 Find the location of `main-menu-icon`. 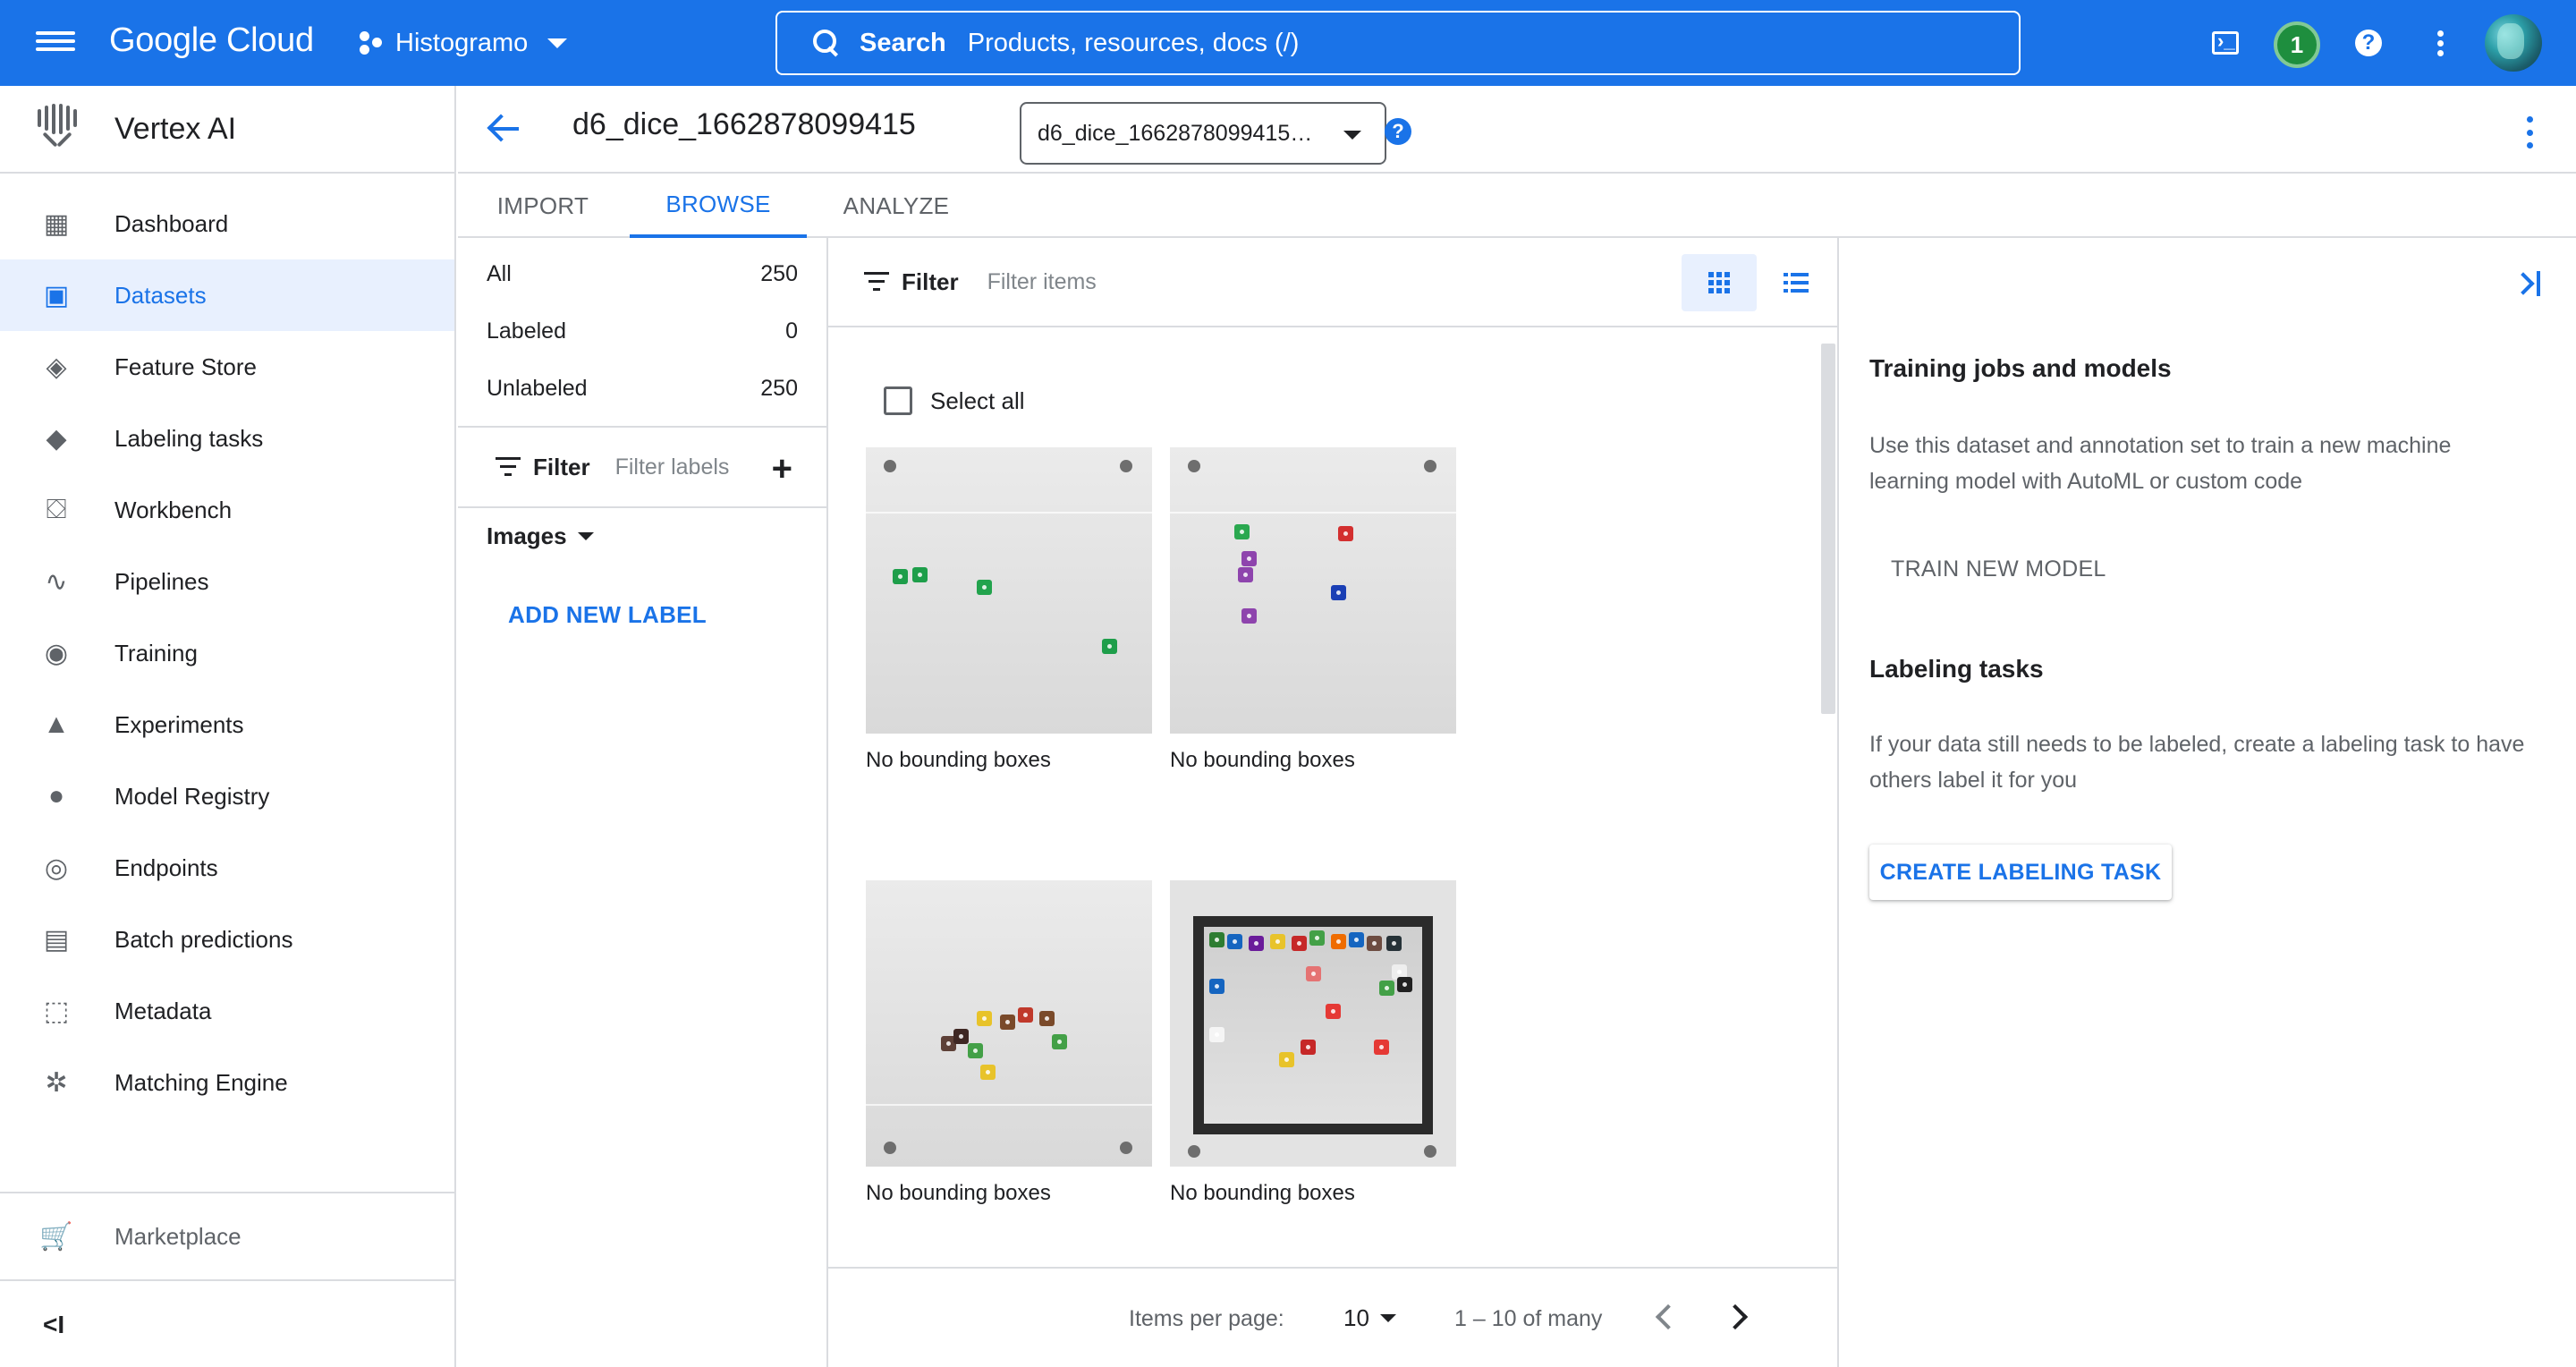

main-menu-icon is located at coordinates (55, 43).